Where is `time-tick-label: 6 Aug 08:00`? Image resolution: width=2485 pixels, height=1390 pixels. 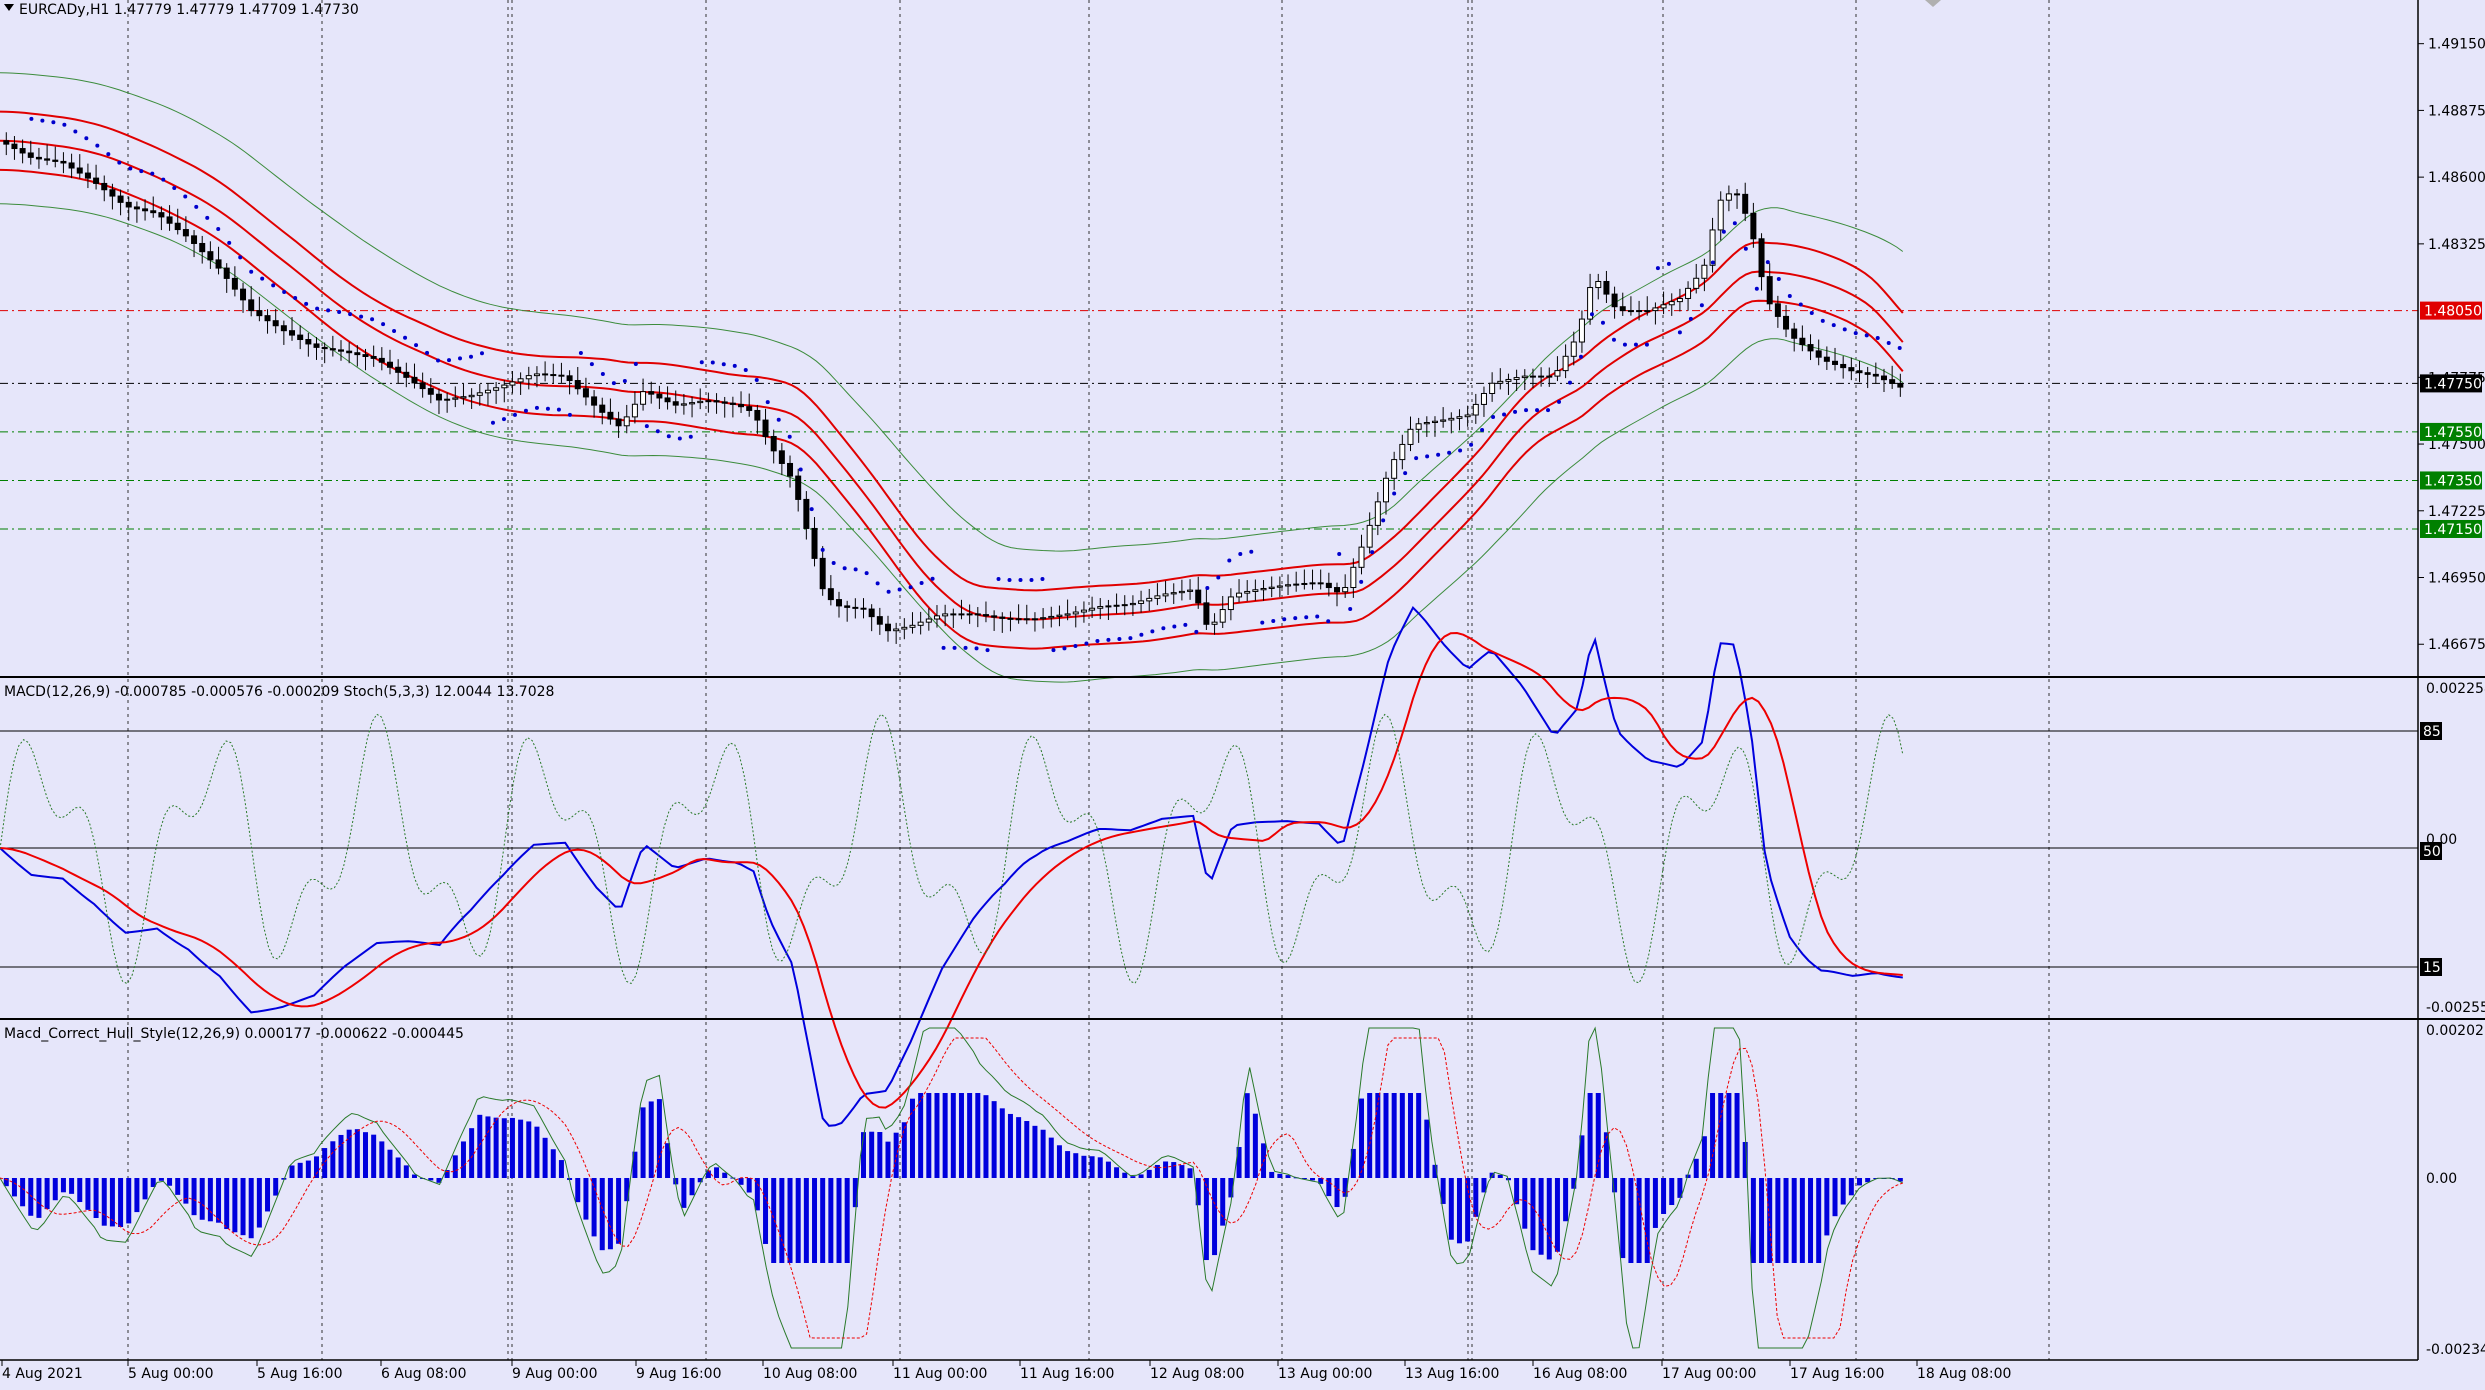 time-tick-label: 6 Aug 08:00 is located at coordinates (424, 1374).